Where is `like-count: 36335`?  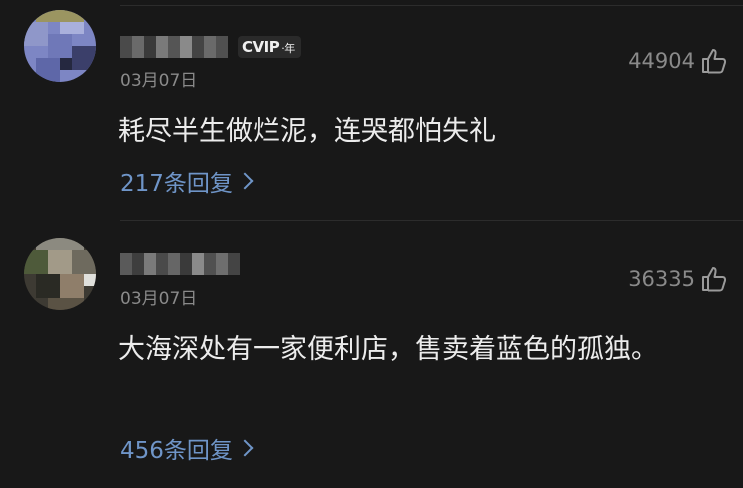 like-count: 36335 is located at coordinates (661, 279).